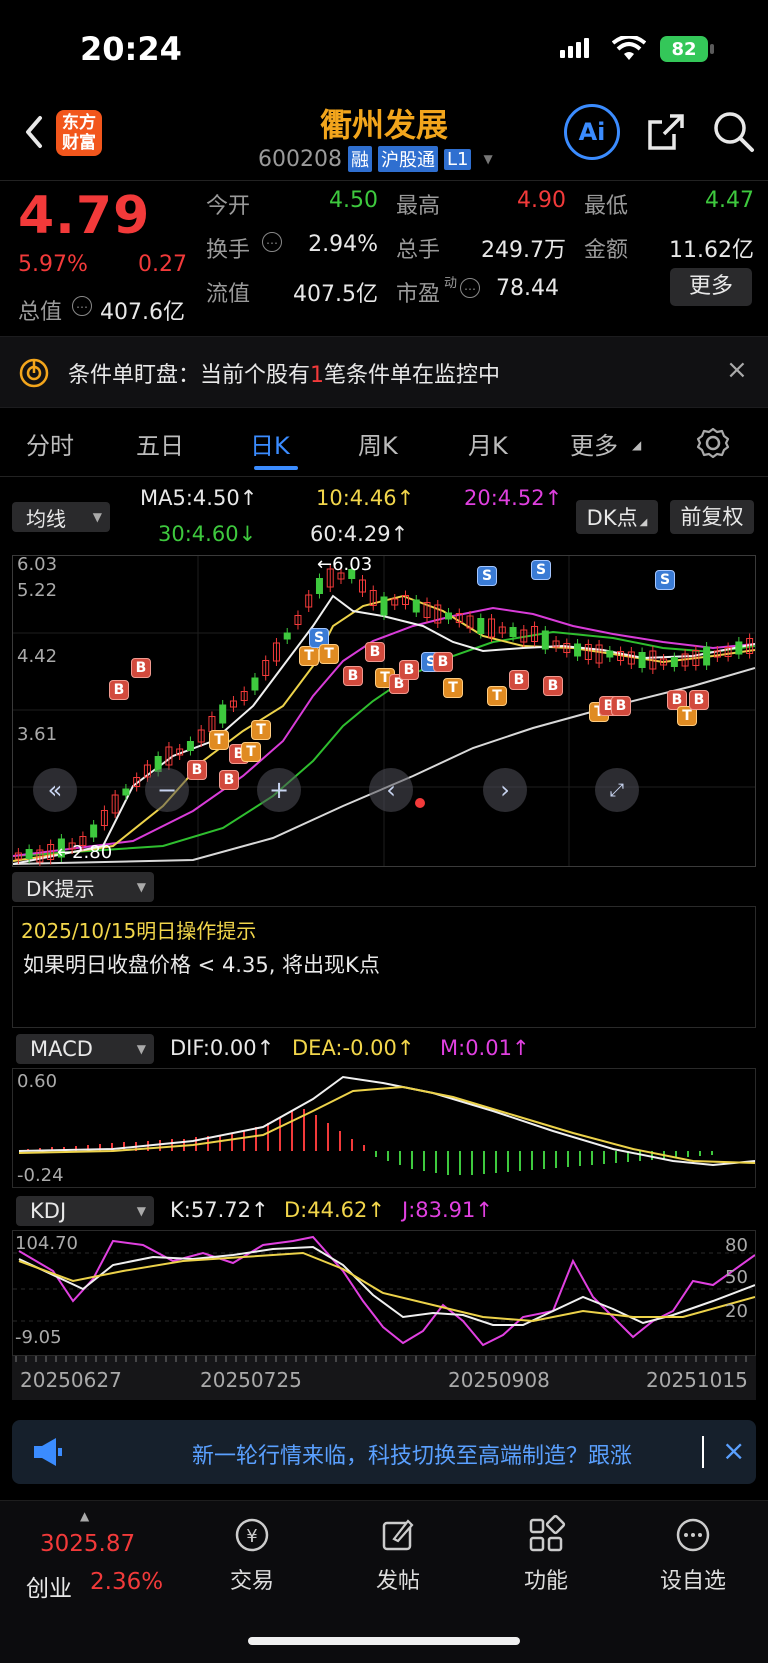 Image resolution: width=768 pixels, height=1663 pixels. I want to click on tab-daily-k: 日K, so click(270, 443).